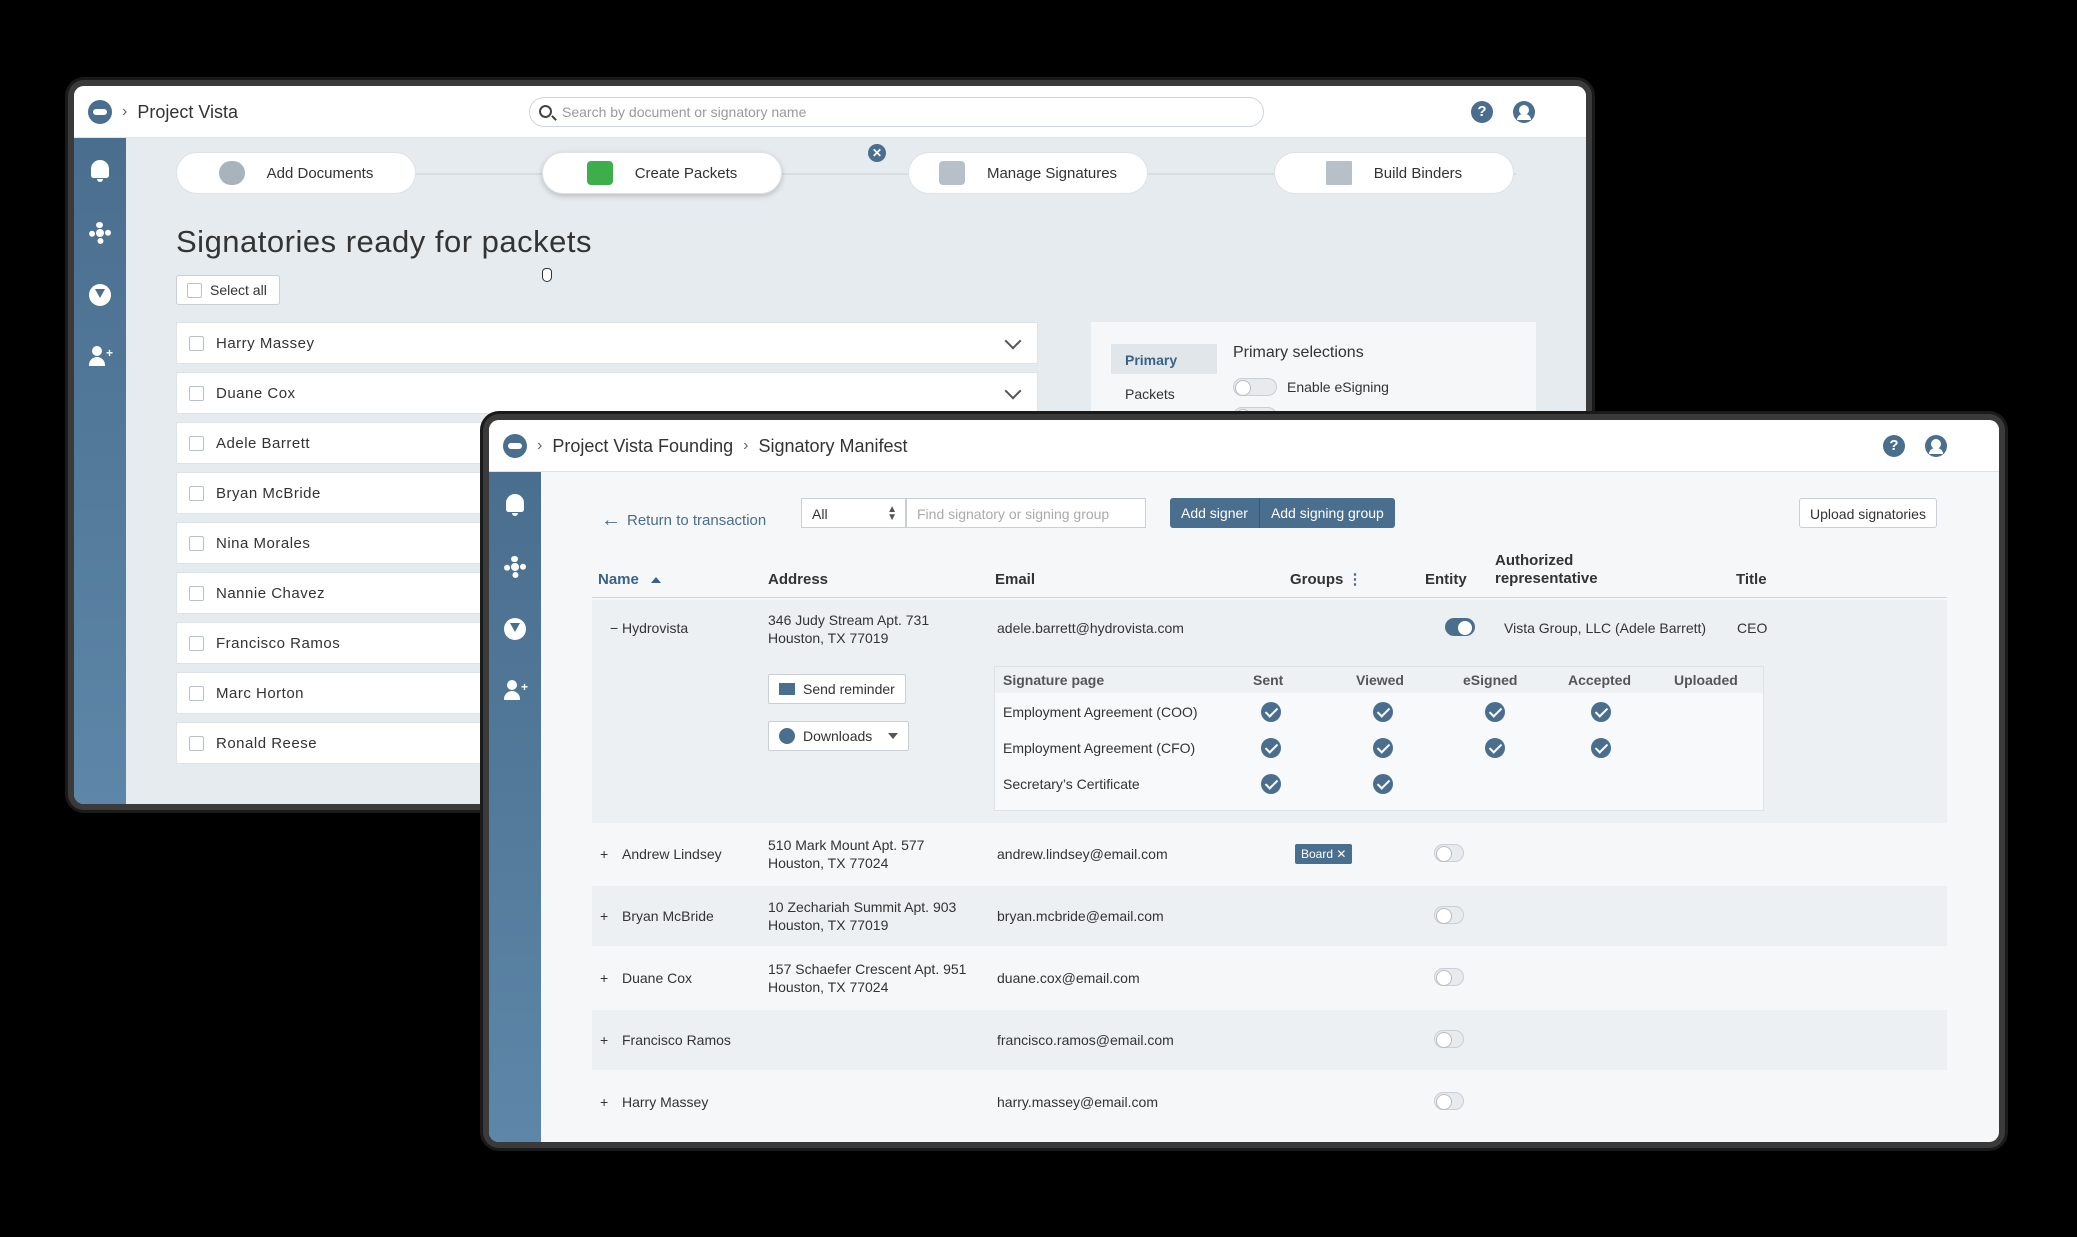  I want to click on collapse-toggle-icon: −, so click(614, 628).